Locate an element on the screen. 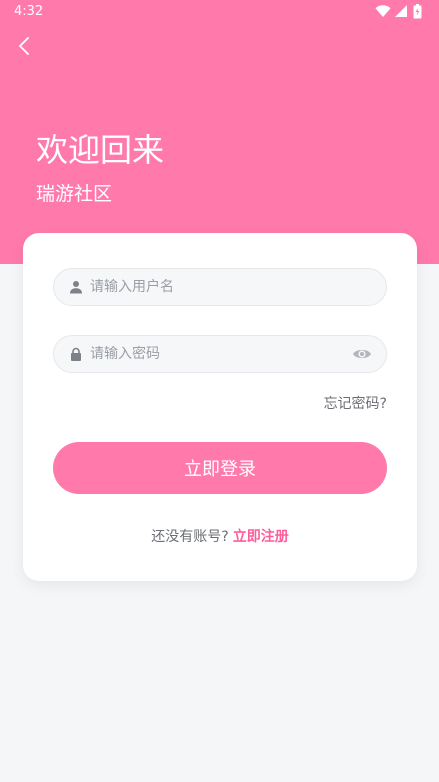 This screenshot has width=439, height=782. username-input is located at coordinates (215, 287).